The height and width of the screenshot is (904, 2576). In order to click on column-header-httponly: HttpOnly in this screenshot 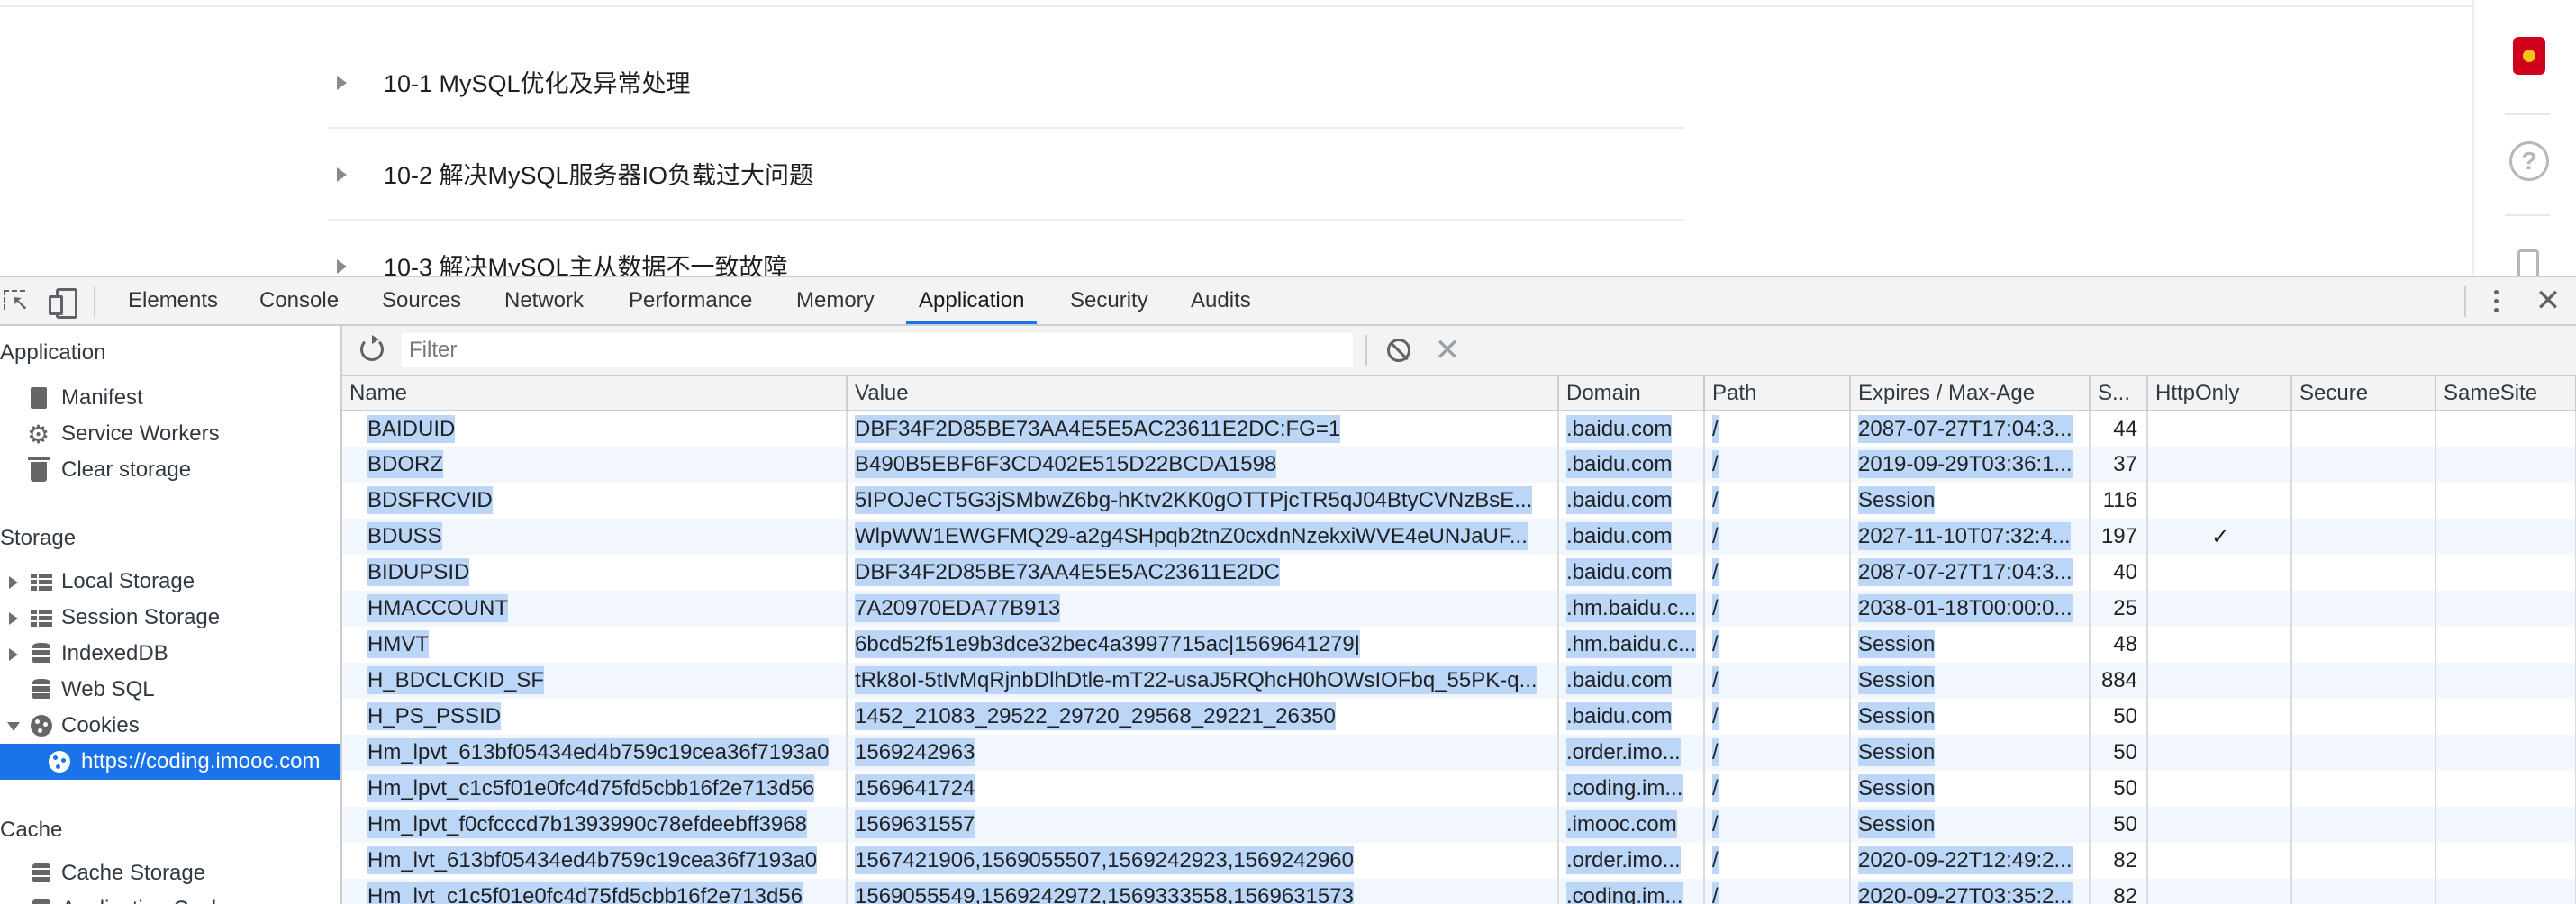, I will do `click(2219, 393)`.